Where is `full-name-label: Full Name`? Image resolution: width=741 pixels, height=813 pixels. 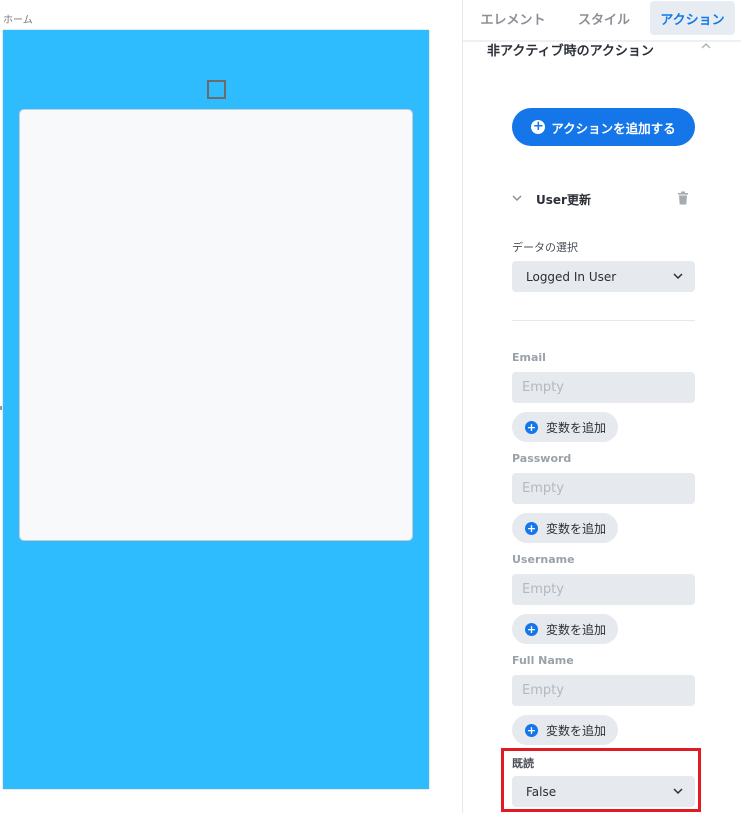 full-name-label: Full Name is located at coordinates (543, 660).